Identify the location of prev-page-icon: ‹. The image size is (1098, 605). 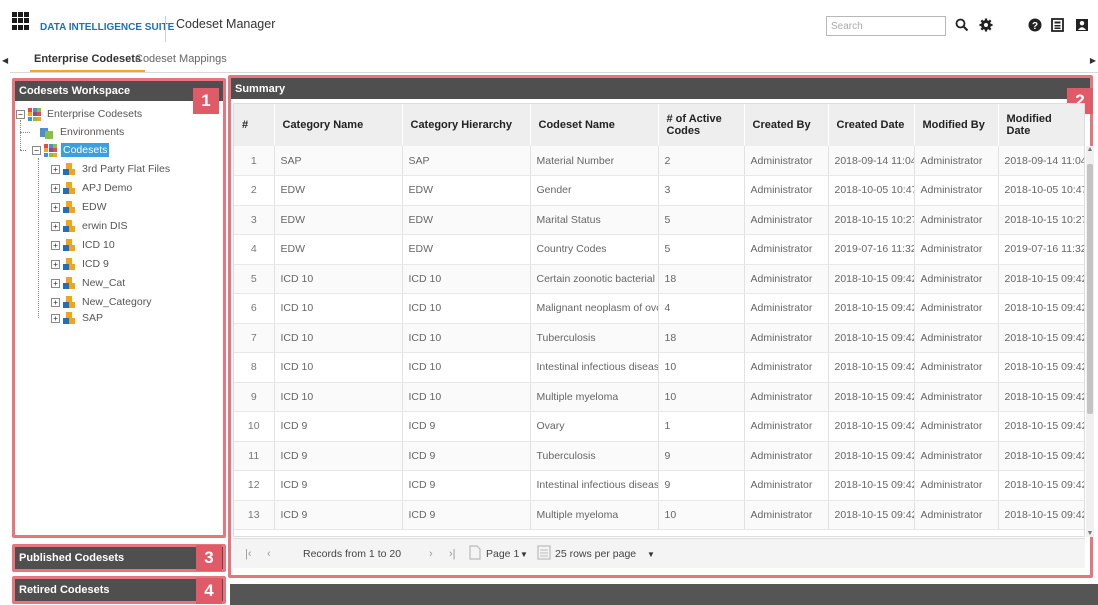
(269, 554).